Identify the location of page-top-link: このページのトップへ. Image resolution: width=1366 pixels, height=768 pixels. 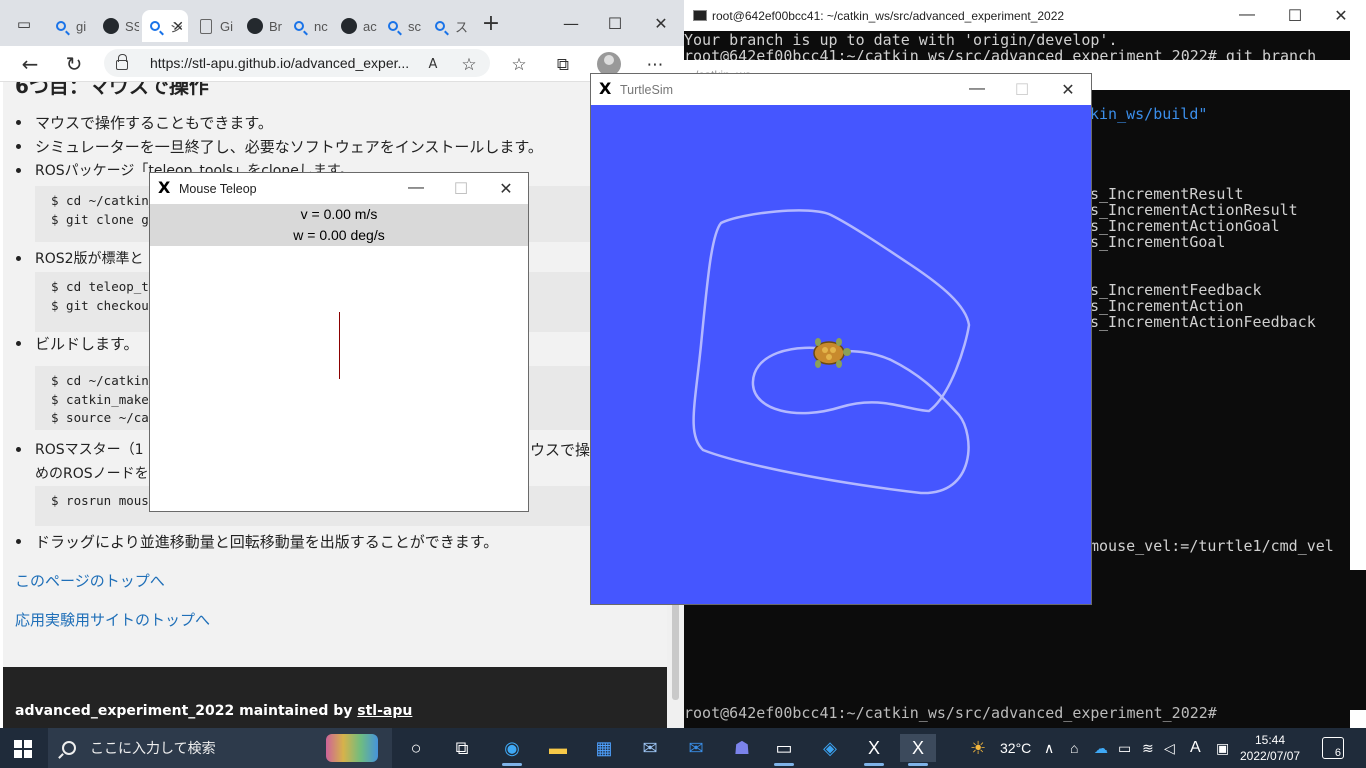
(90, 580).